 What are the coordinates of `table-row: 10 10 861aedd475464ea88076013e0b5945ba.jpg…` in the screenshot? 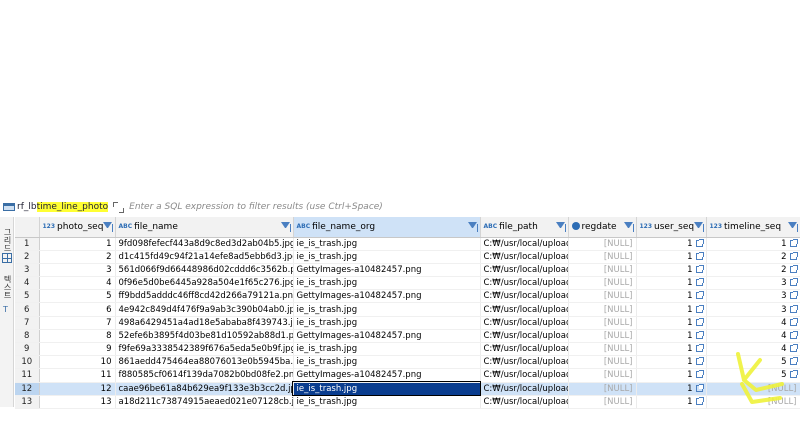 It's located at (407, 362).